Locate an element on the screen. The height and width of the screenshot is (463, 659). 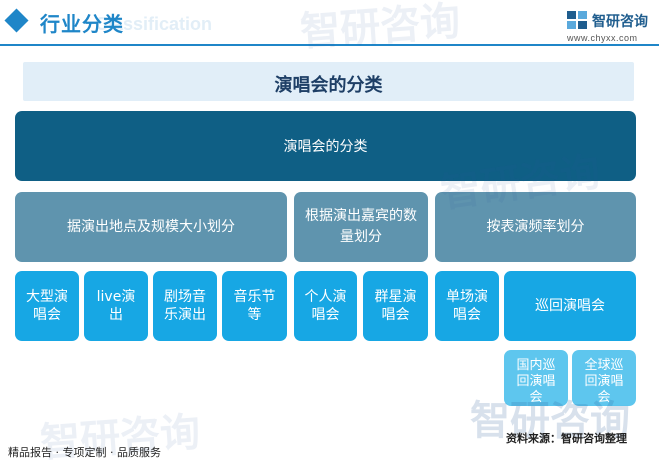
leaf-label: 个人演唱会 is located at coordinates (325, 306).